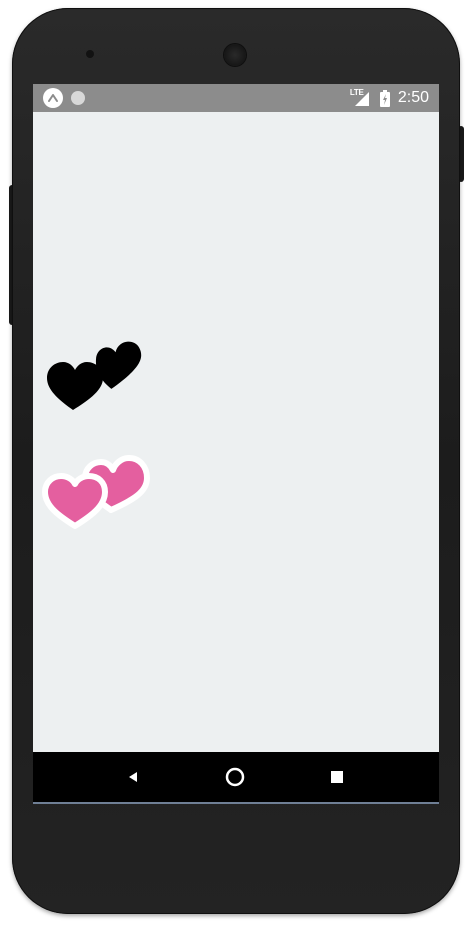 The image size is (474, 925). I want to click on home-button, so click(235, 777).